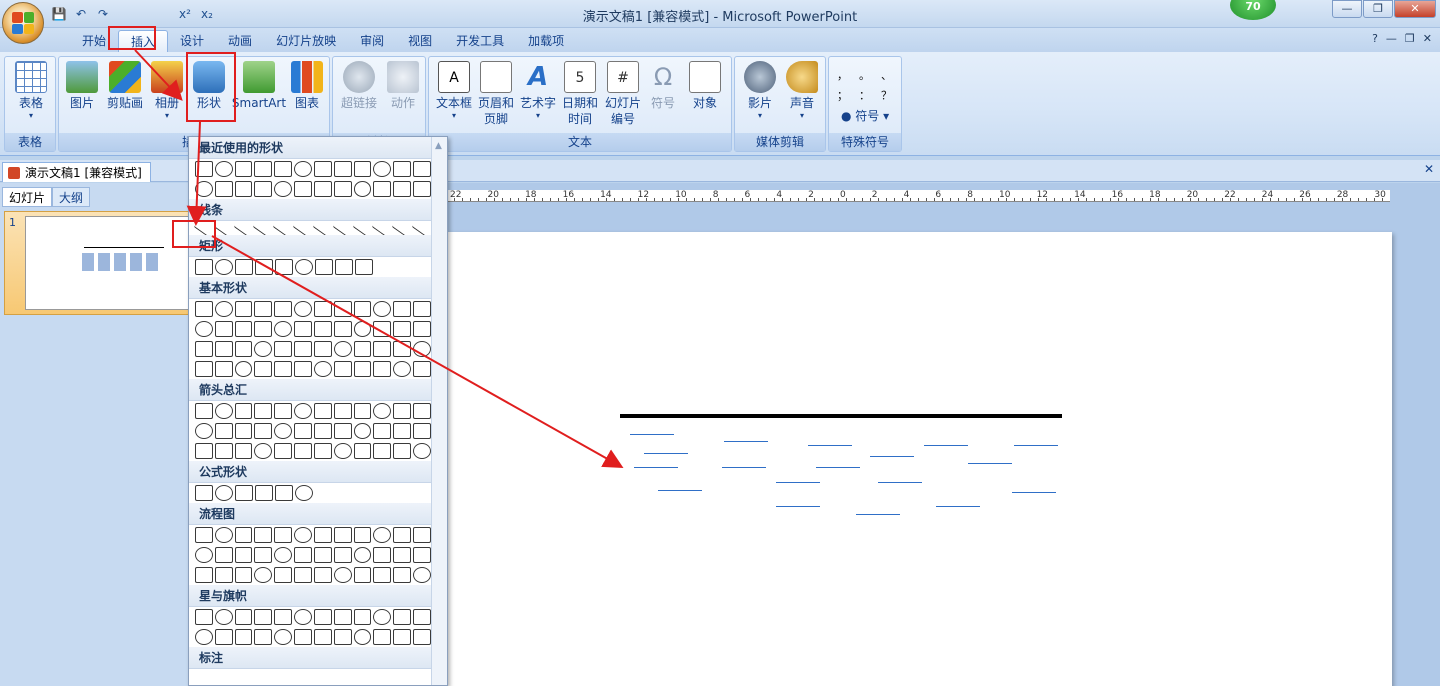  Describe the element at coordinates (1410, 38) in the screenshot. I see `ribbon-restore-button: ❐` at that location.